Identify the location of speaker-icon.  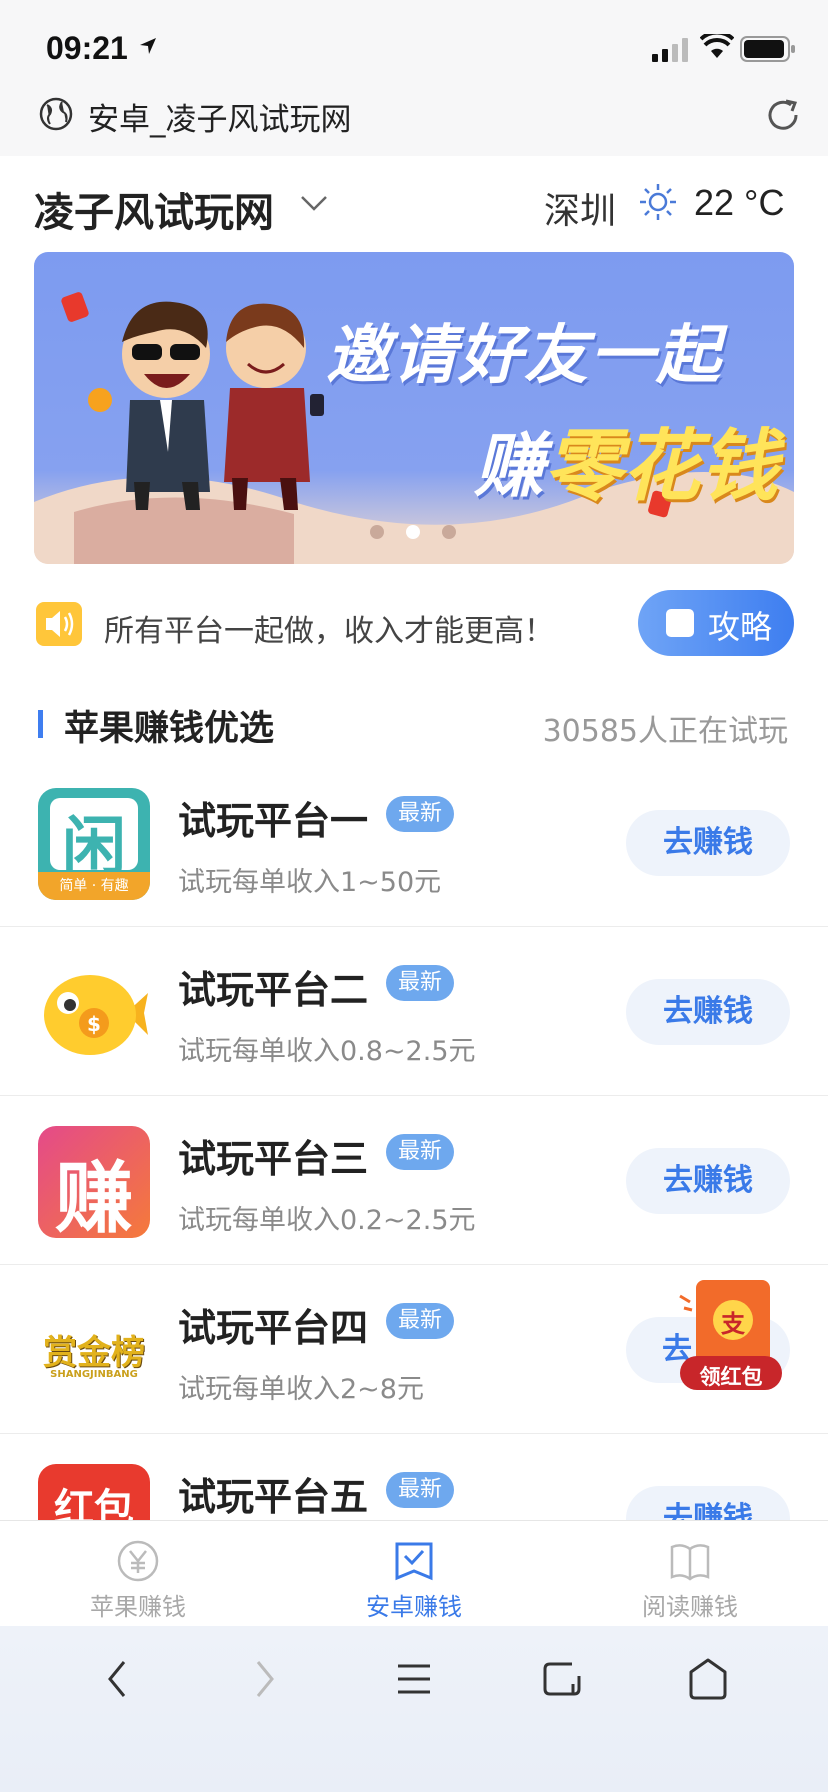
(59, 624).